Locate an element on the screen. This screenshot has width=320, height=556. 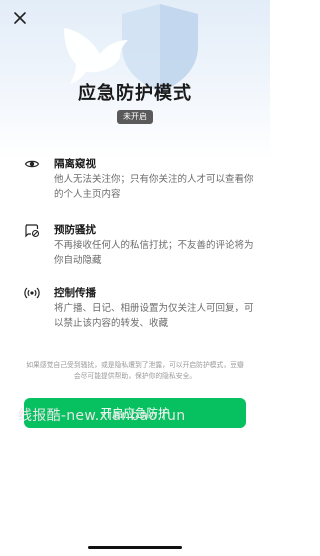
status-badge: 未开启 is located at coordinates (135, 117).